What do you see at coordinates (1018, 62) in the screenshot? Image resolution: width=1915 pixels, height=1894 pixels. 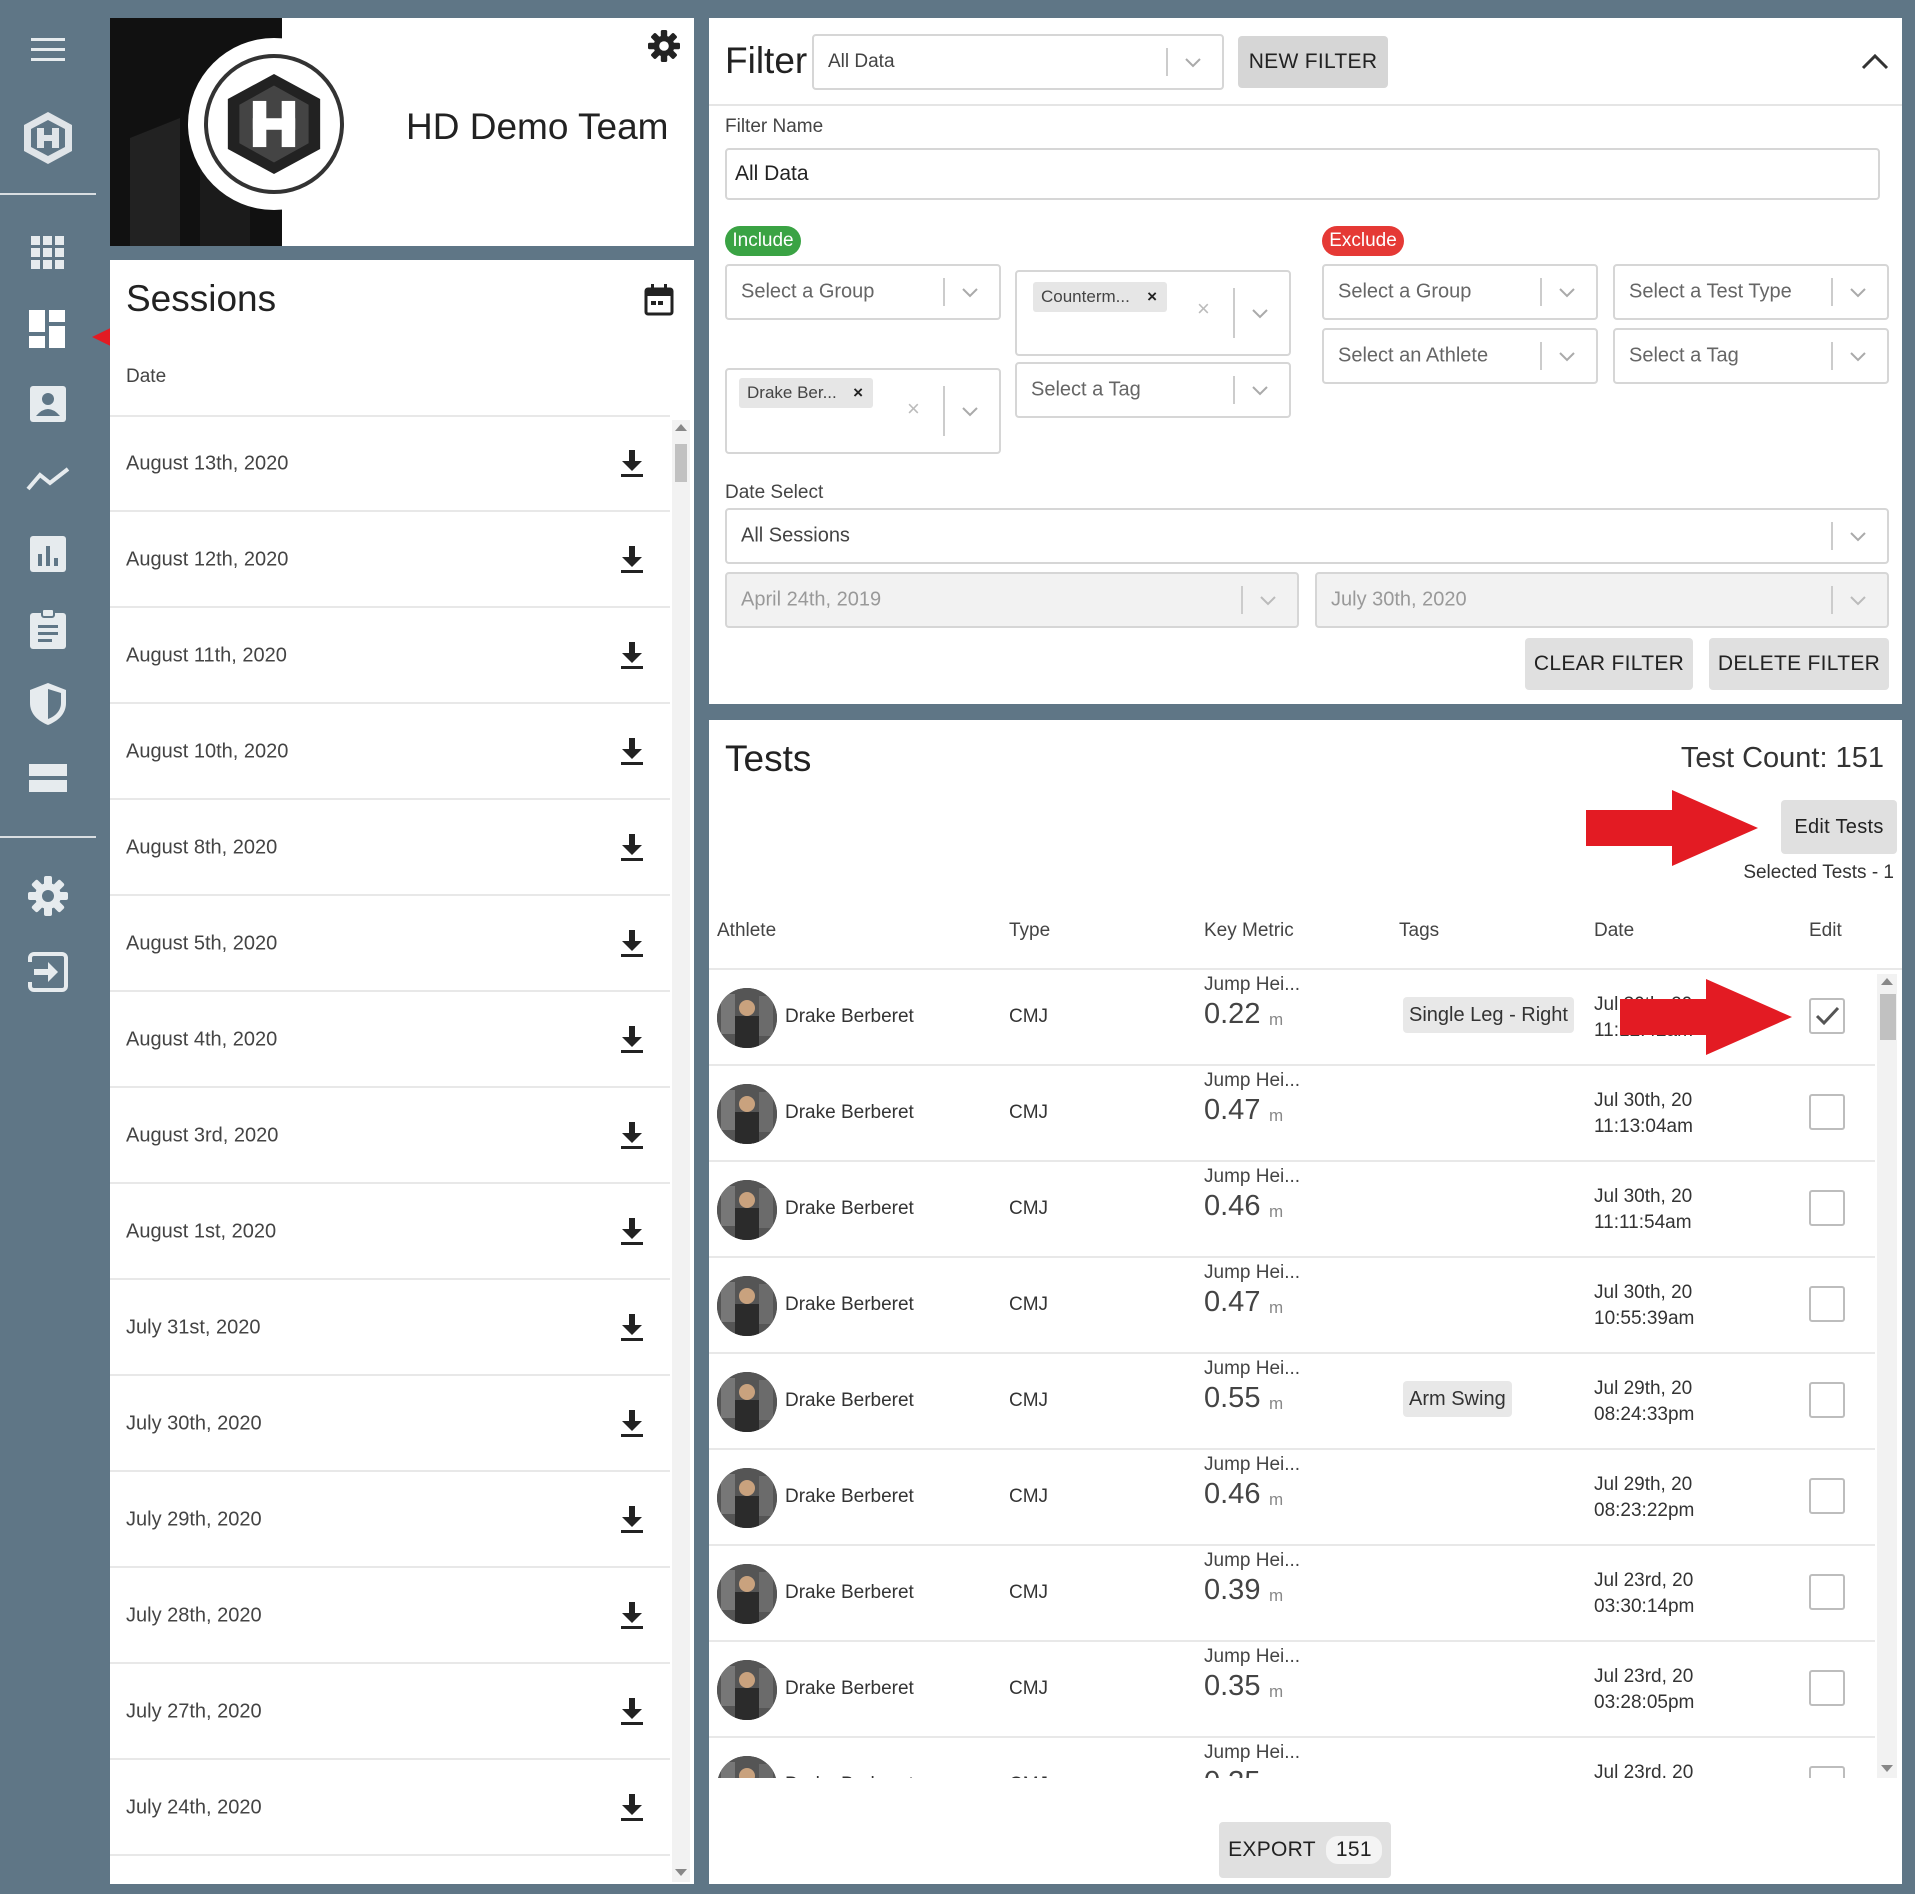 I see `filter-select: All Data` at bounding box center [1018, 62].